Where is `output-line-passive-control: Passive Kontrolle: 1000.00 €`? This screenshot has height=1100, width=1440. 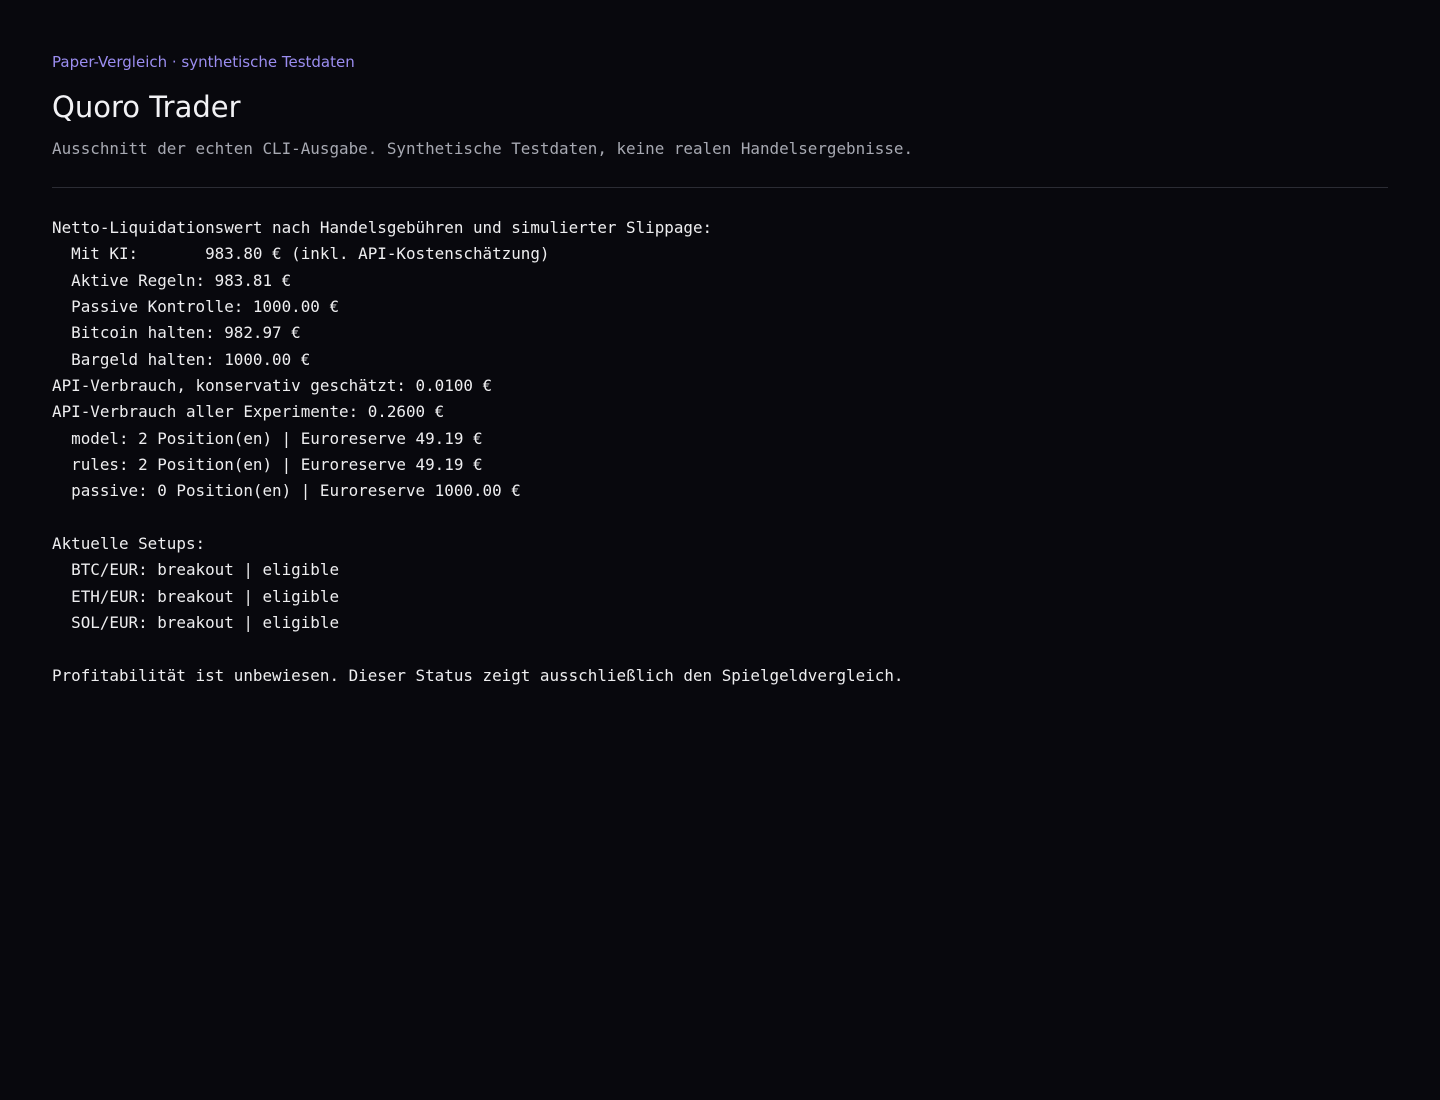 output-line-passive-control: Passive Kontrolle: 1000.00 € is located at coordinates (196, 307).